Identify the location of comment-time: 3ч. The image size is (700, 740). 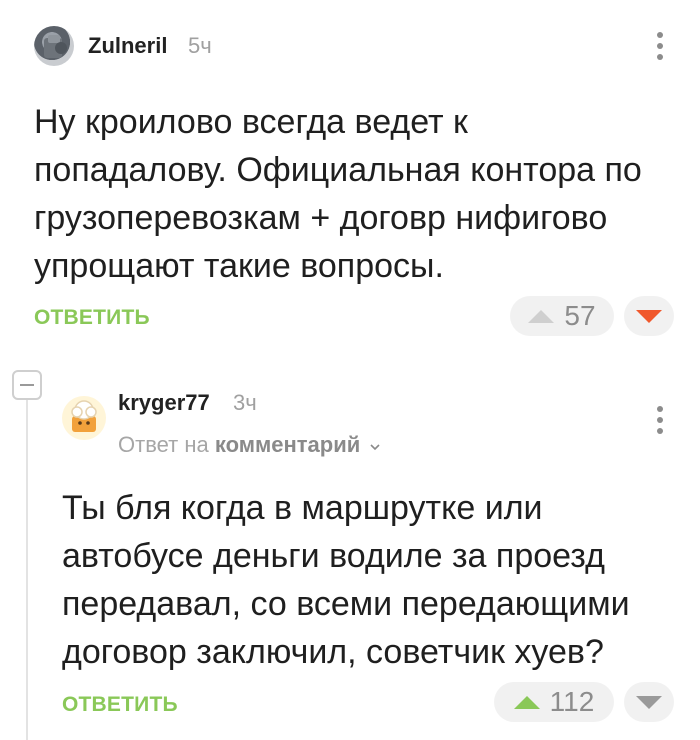
(245, 402).